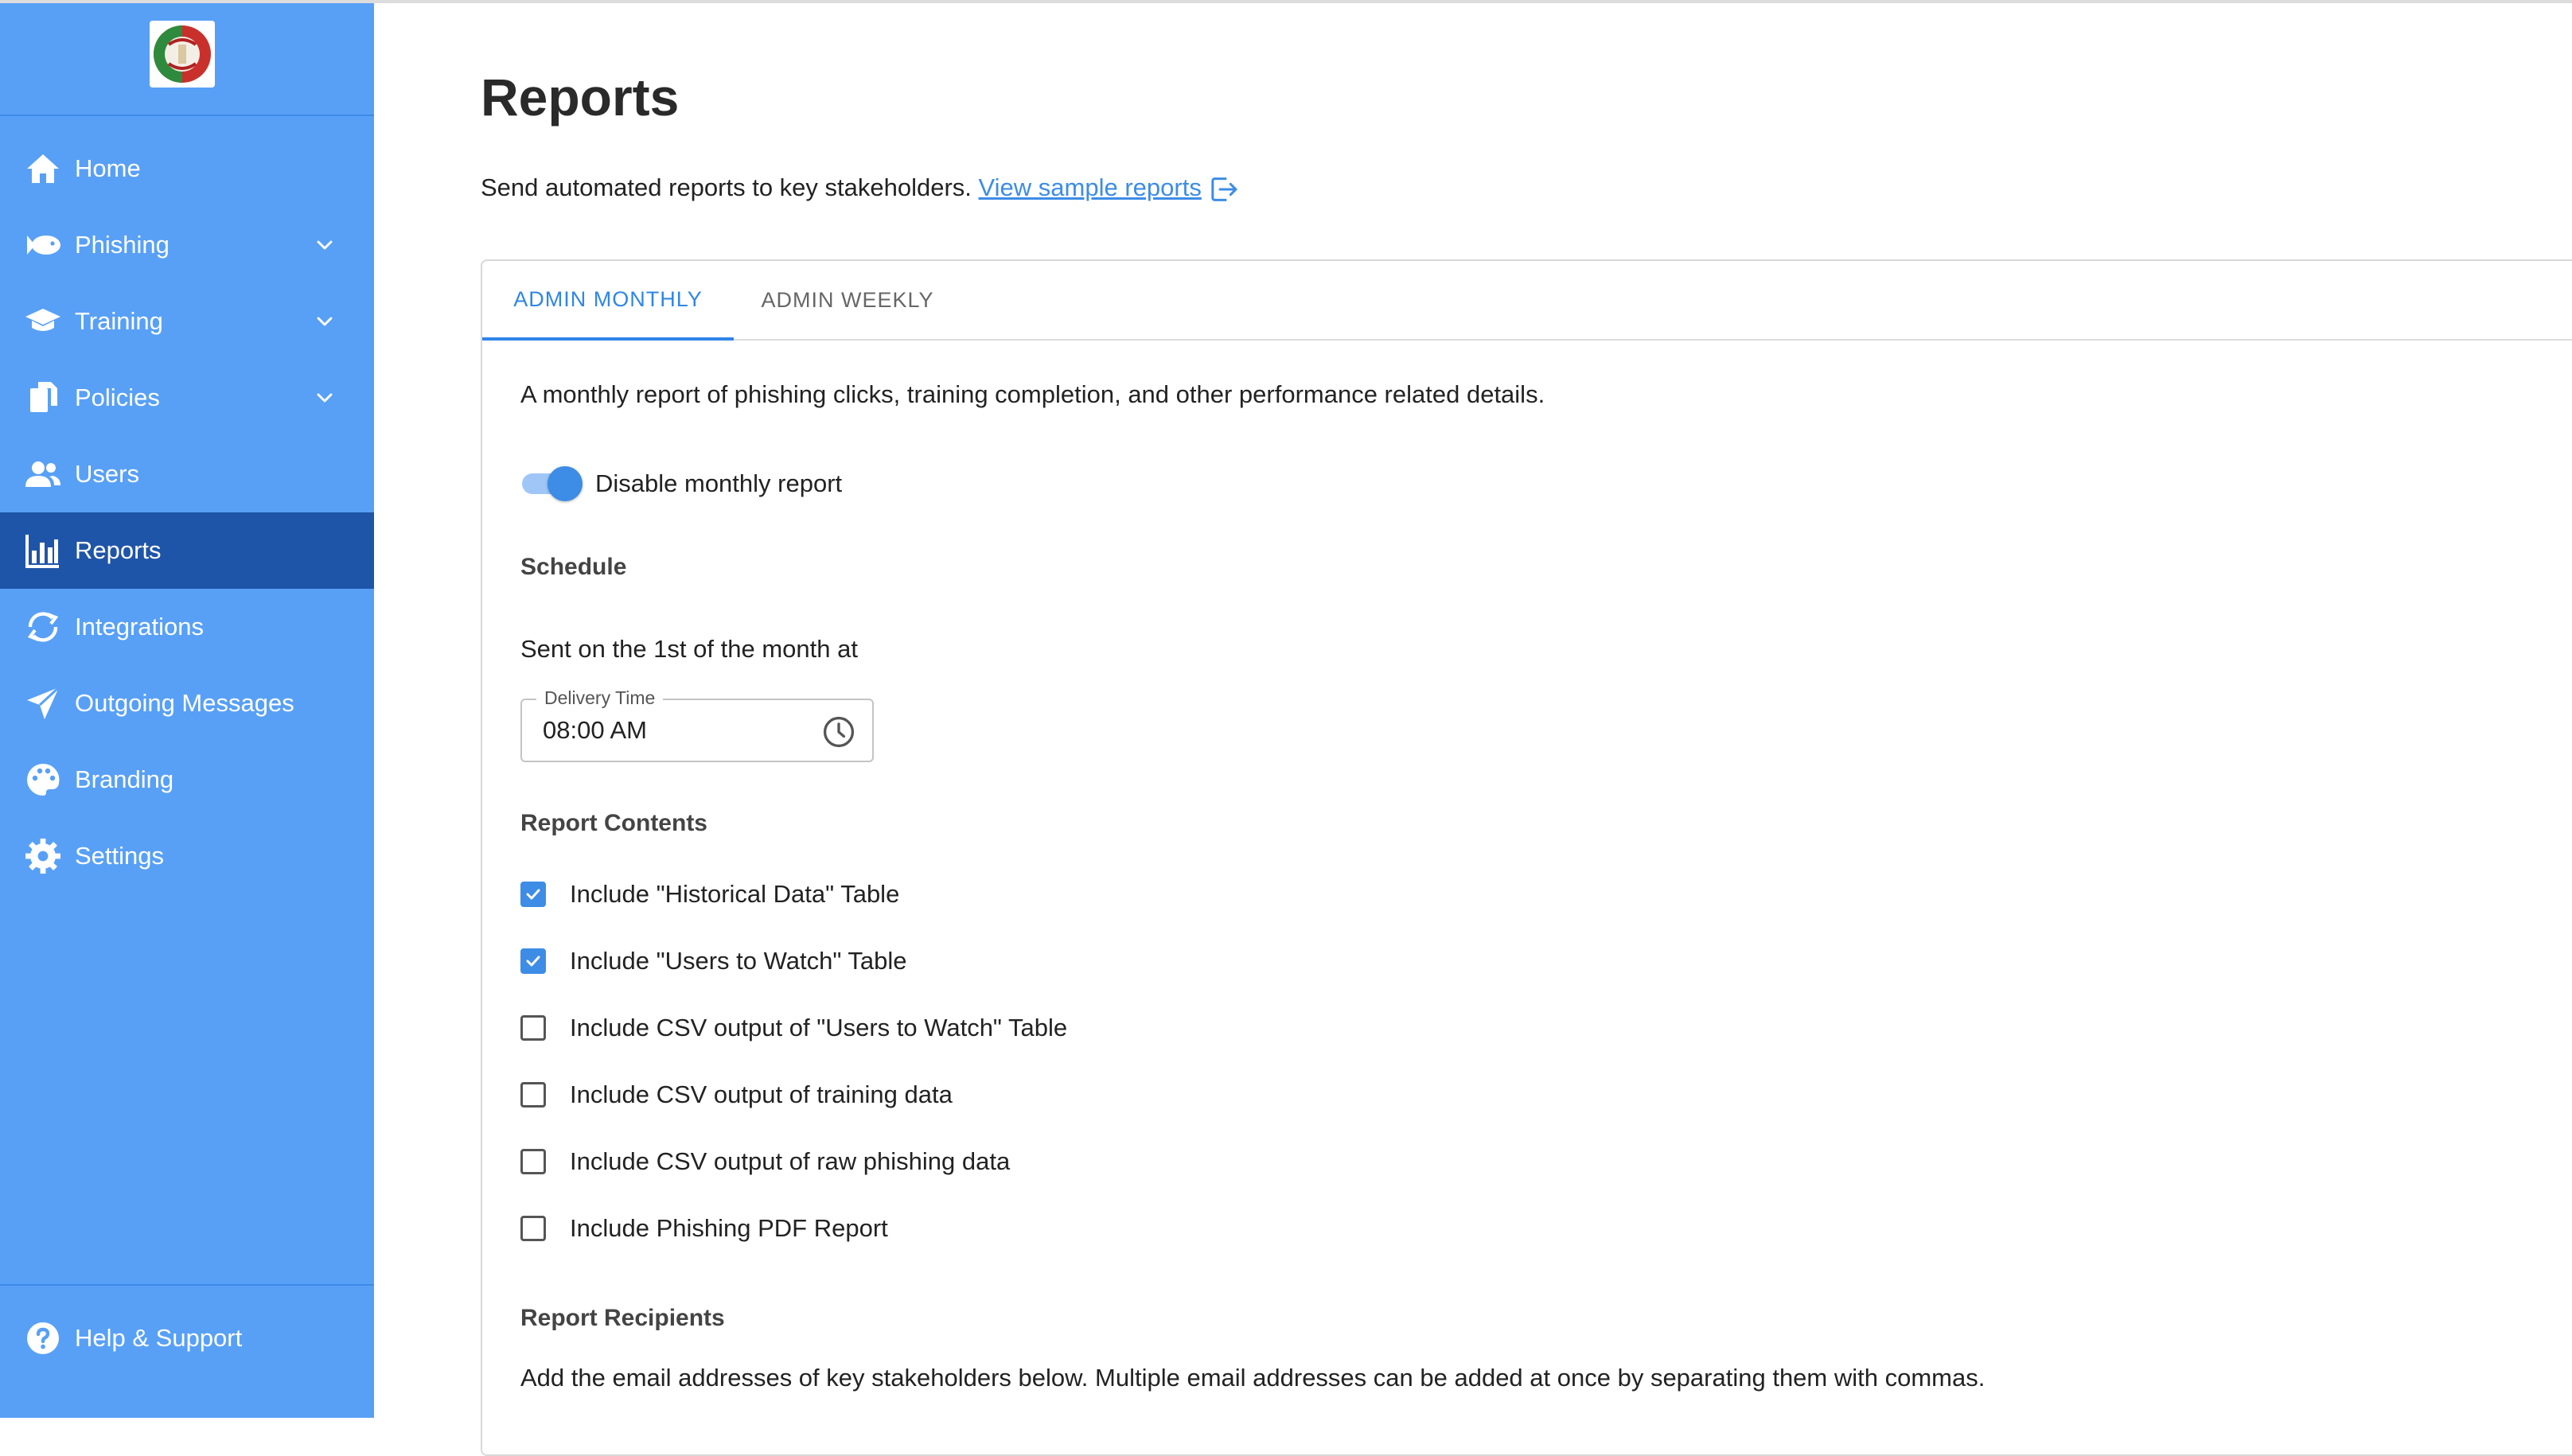  What do you see at coordinates (43, 245) in the screenshot?
I see `fish-icon` at bounding box center [43, 245].